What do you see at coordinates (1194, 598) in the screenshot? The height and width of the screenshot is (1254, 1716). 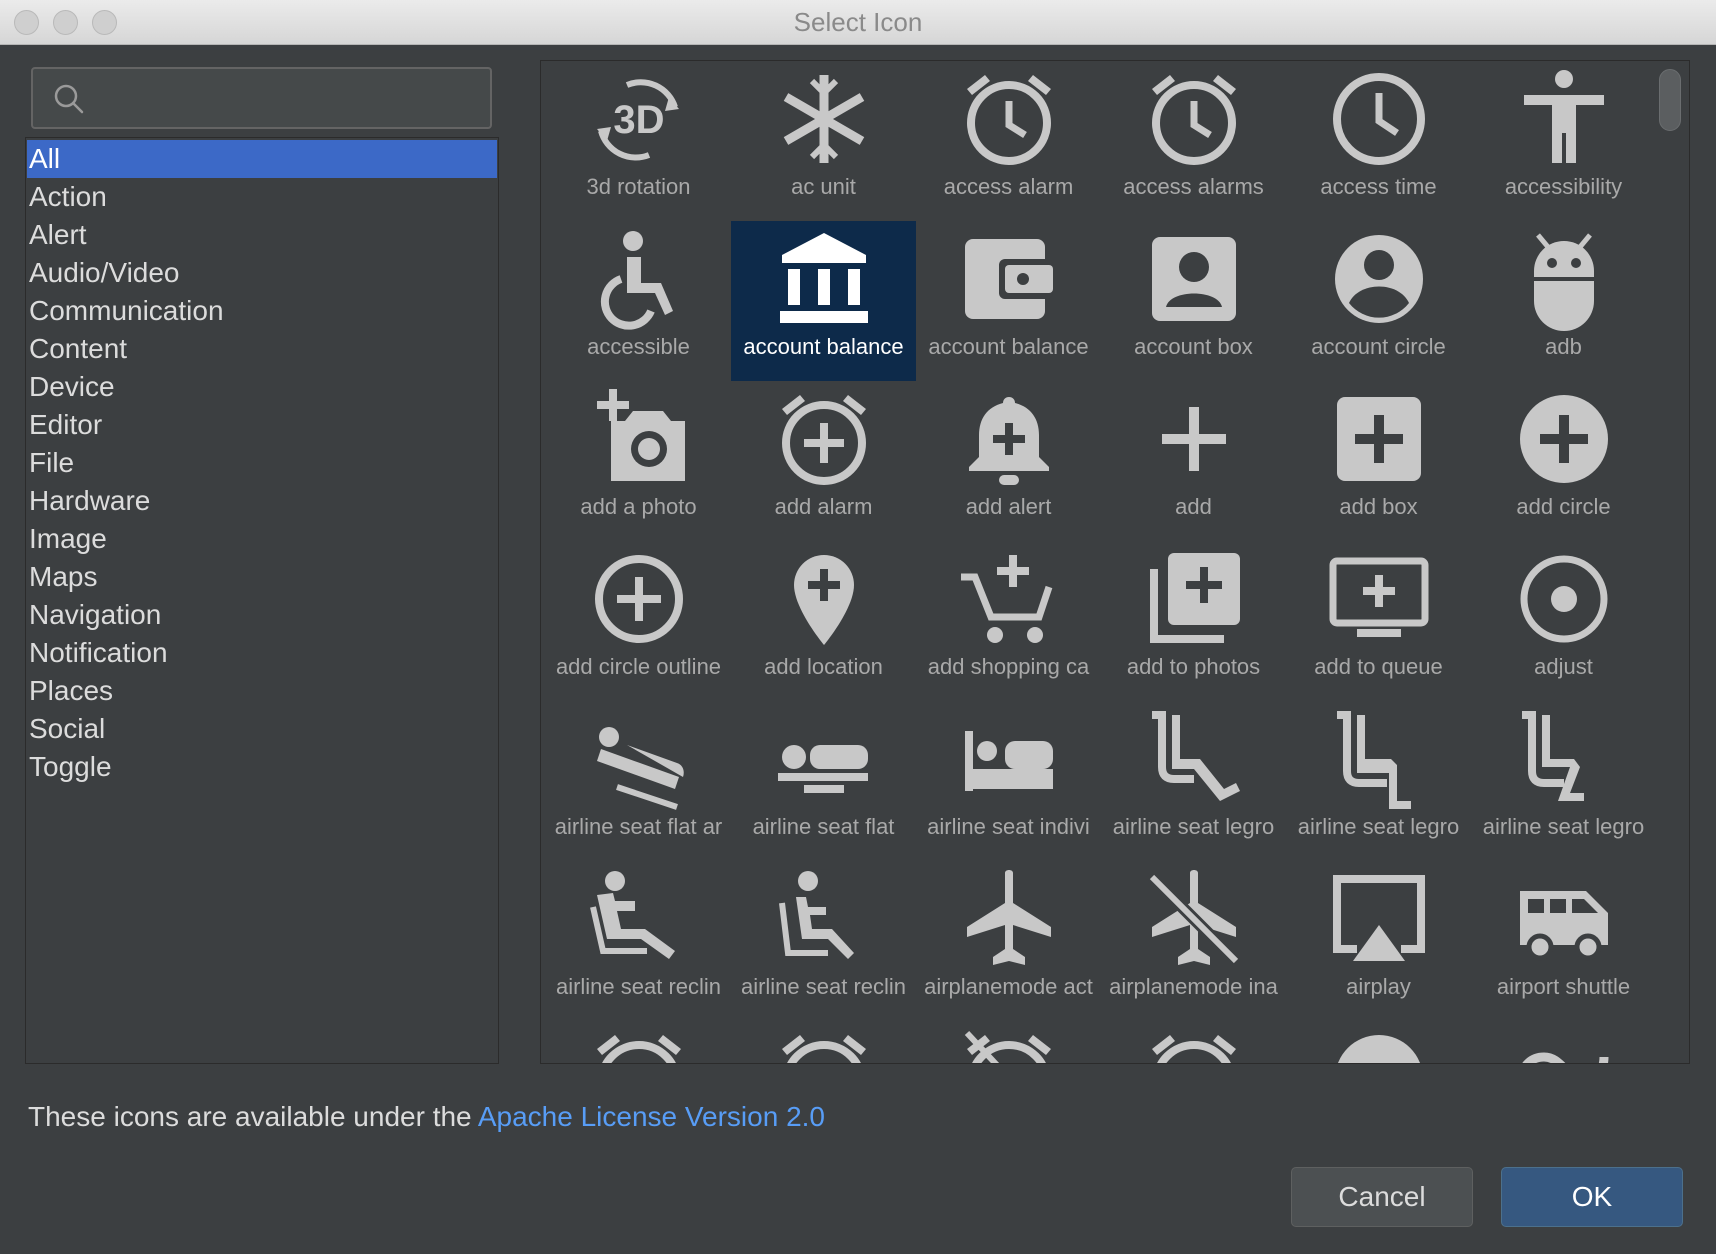 I see `add-to-photos-icon` at bounding box center [1194, 598].